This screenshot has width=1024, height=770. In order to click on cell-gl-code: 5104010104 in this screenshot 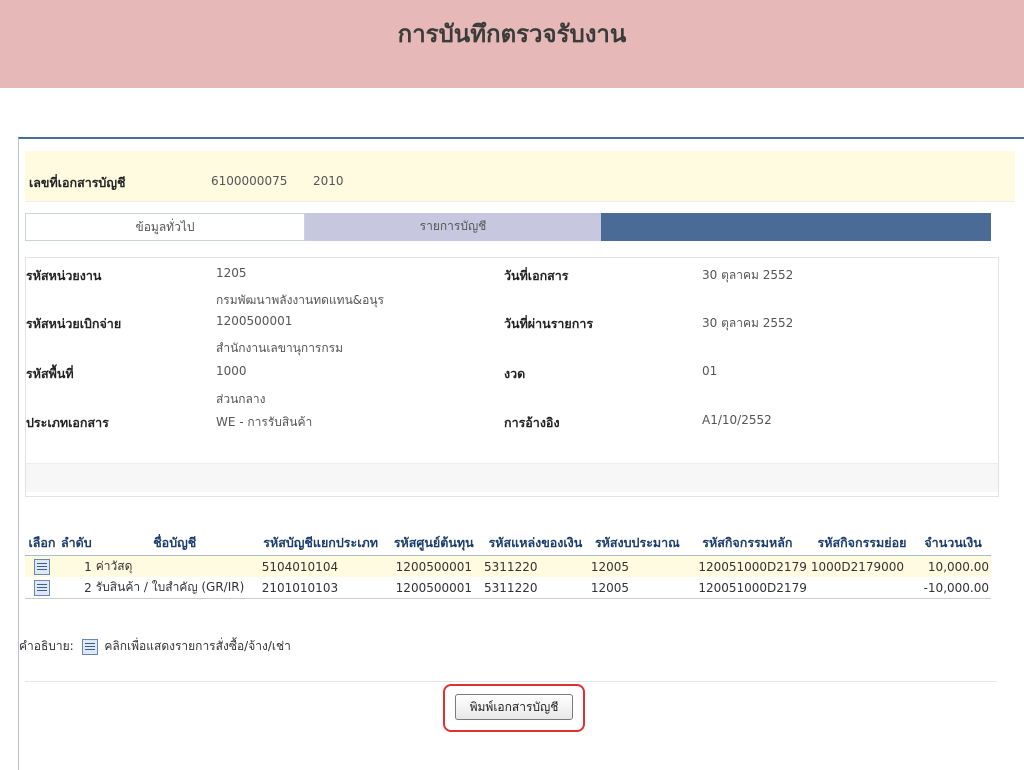, I will do `click(320, 566)`.